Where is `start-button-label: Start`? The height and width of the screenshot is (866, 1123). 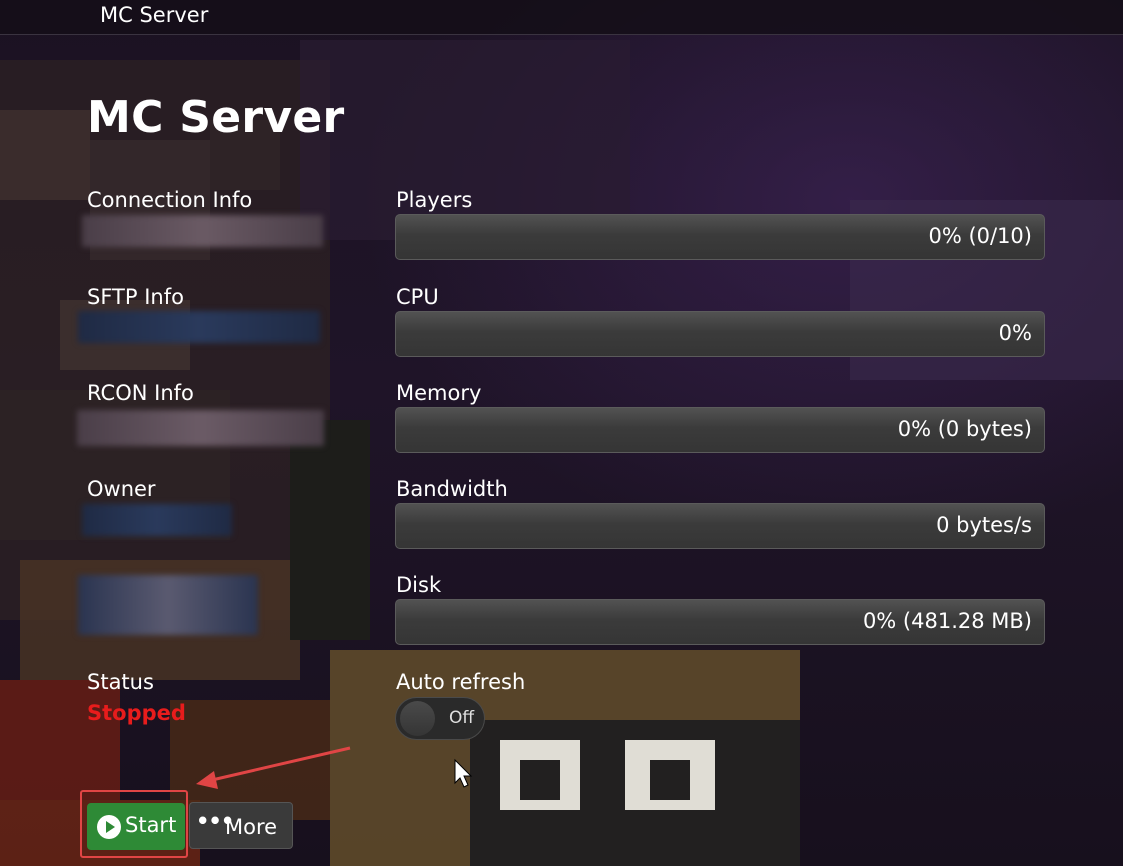 start-button-label: Start is located at coordinates (151, 825).